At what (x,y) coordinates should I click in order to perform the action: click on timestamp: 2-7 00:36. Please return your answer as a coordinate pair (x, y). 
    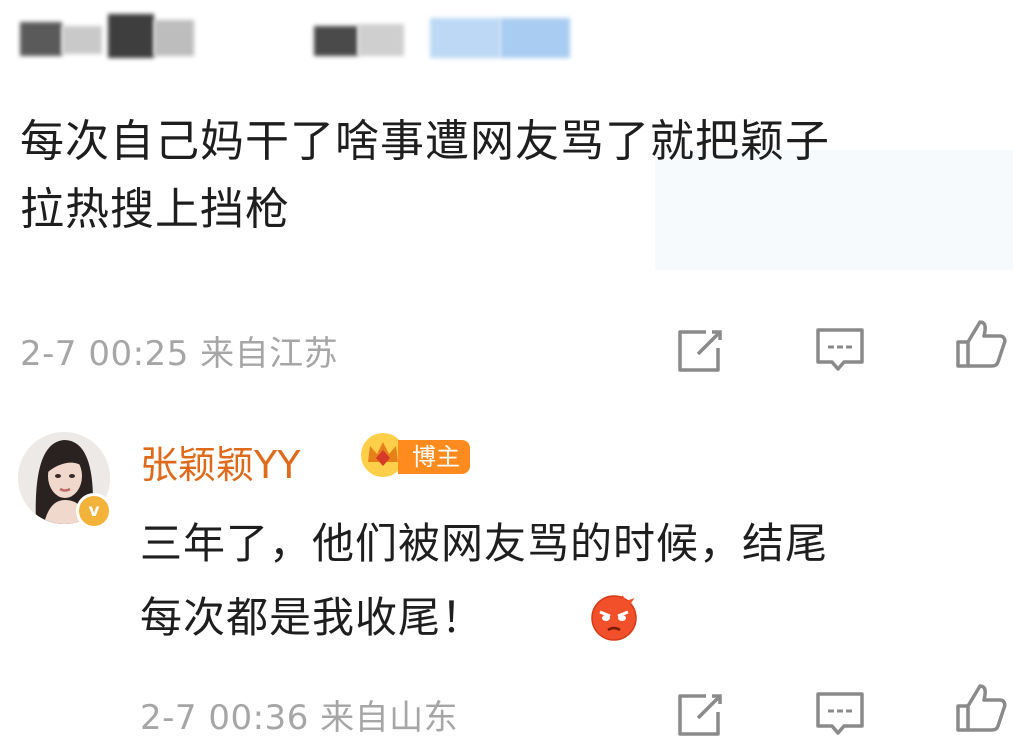
    Looking at the image, I should click on (224, 718).